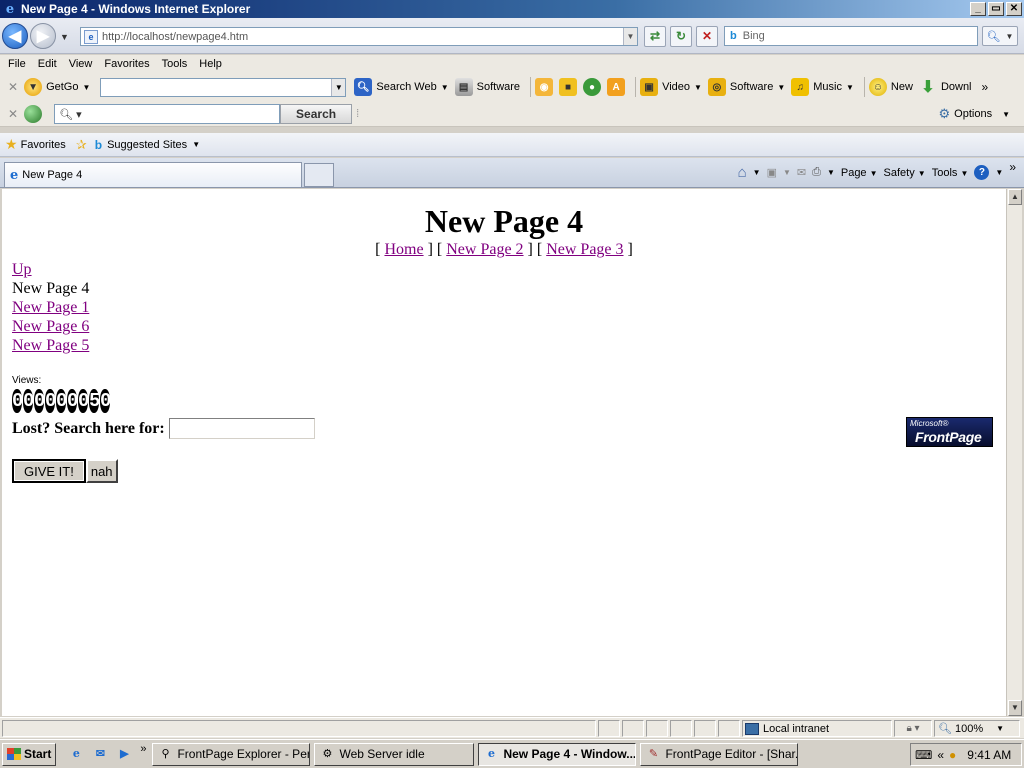 The image size is (1024, 768). I want to click on magnifier-dropdown-icon: 🔍︎ ▾, so click(70, 114).